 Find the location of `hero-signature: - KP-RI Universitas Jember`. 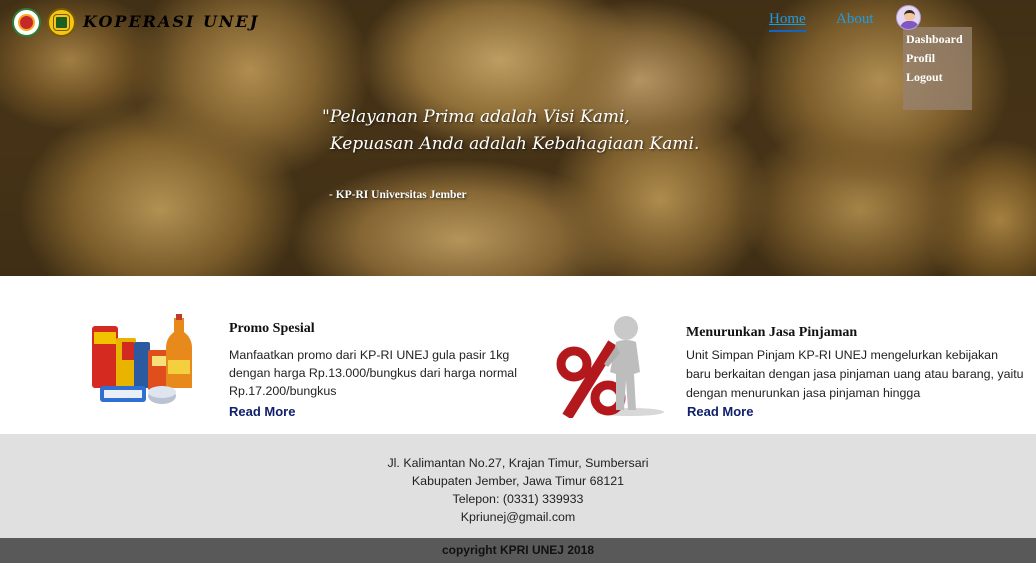

hero-signature: - KP-RI Universitas Jember is located at coordinates (398, 195).